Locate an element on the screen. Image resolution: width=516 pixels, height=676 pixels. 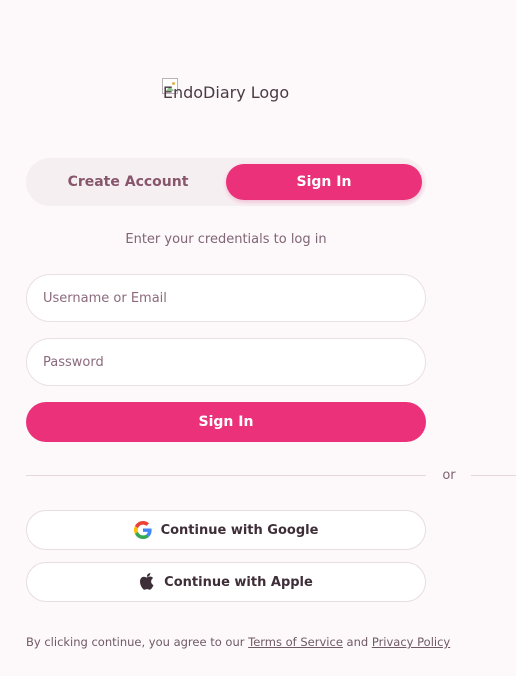
username-email-input is located at coordinates (226, 298).